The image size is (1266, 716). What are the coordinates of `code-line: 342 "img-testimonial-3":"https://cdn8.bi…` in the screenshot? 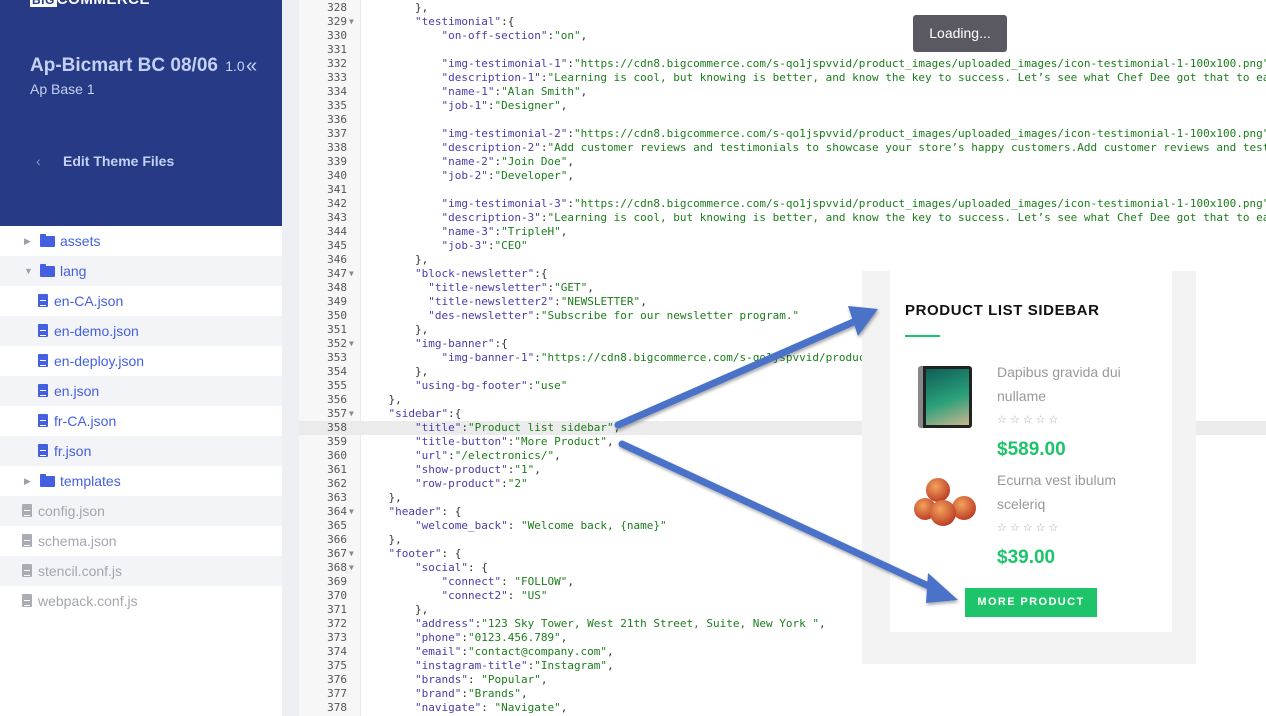 It's located at (782, 204).